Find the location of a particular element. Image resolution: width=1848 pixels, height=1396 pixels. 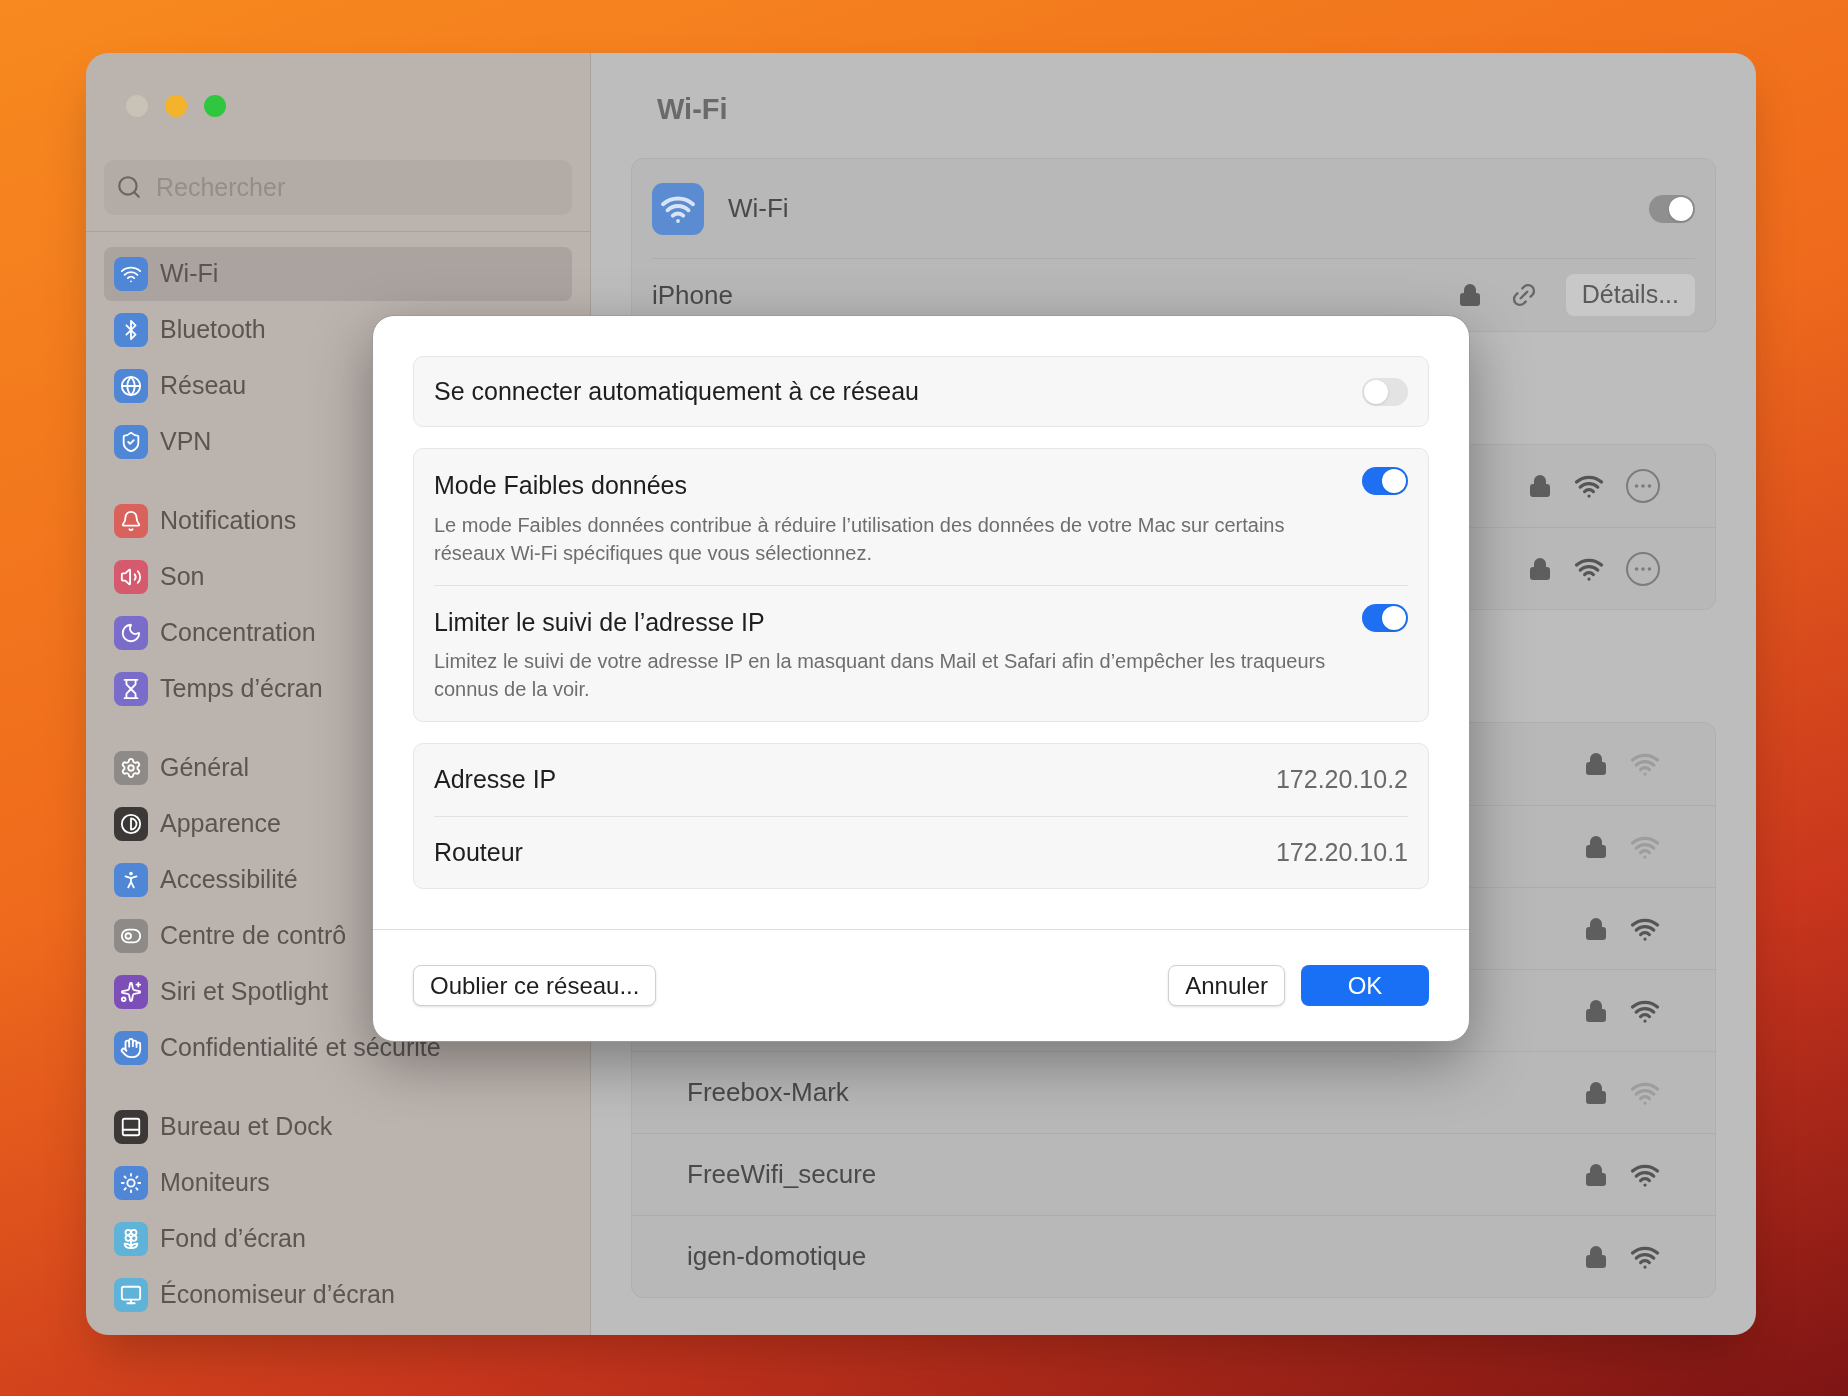

screen-icon is located at coordinates (131, 1295).